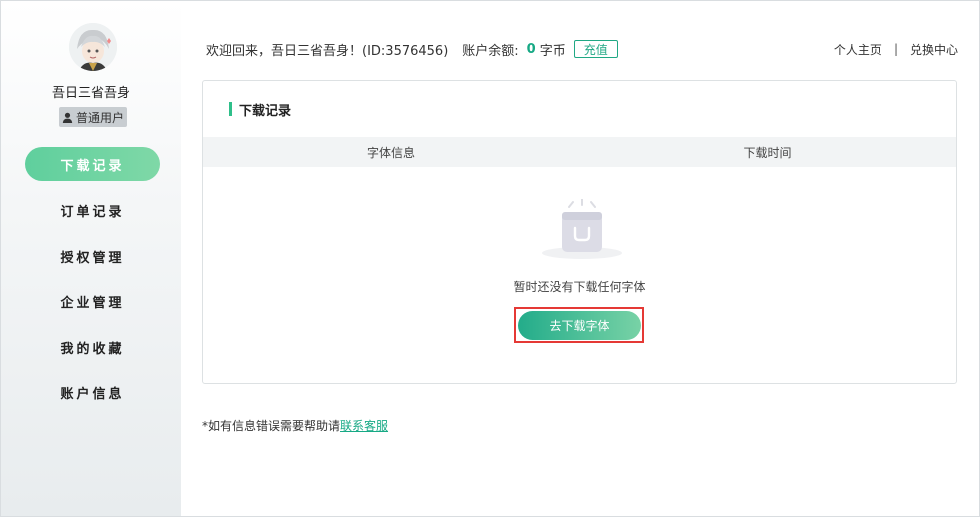 The height and width of the screenshot is (517, 980). I want to click on empty-box-icon, so click(582, 228).